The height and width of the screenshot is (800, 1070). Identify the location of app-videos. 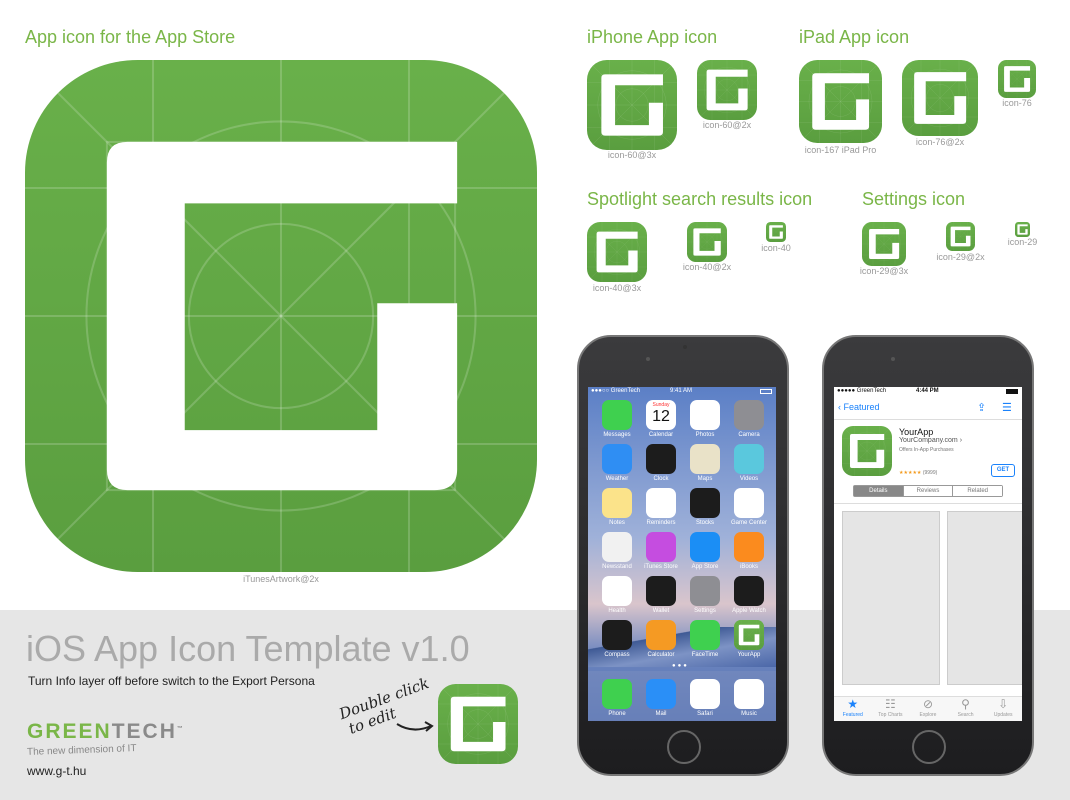
(749, 459).